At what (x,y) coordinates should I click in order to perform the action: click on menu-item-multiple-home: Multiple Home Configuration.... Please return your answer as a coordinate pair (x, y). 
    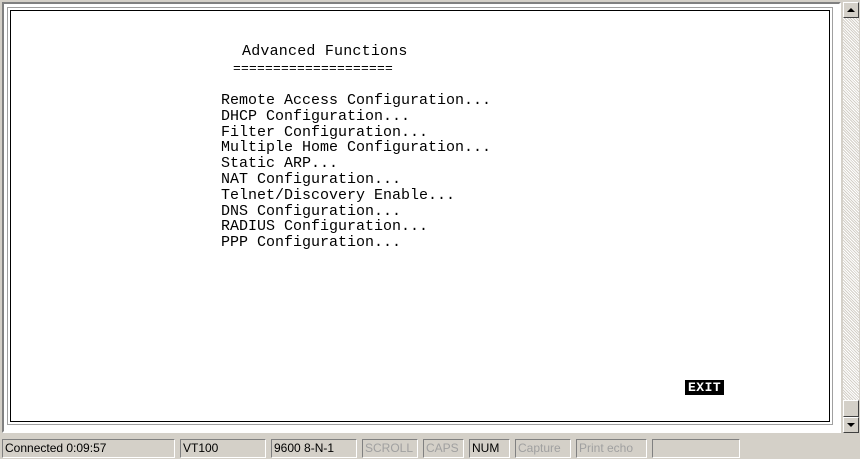
    Looking at the image, I should click on (356, 148).